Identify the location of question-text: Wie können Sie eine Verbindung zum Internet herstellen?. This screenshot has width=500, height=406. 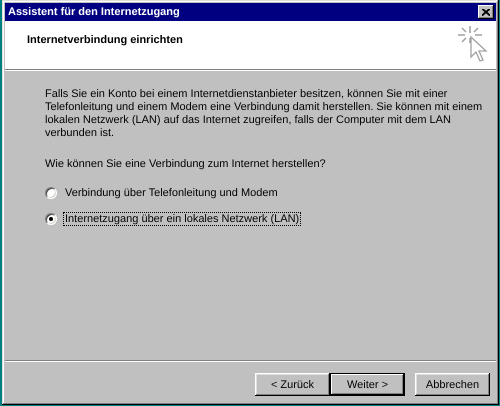
(186, 164).